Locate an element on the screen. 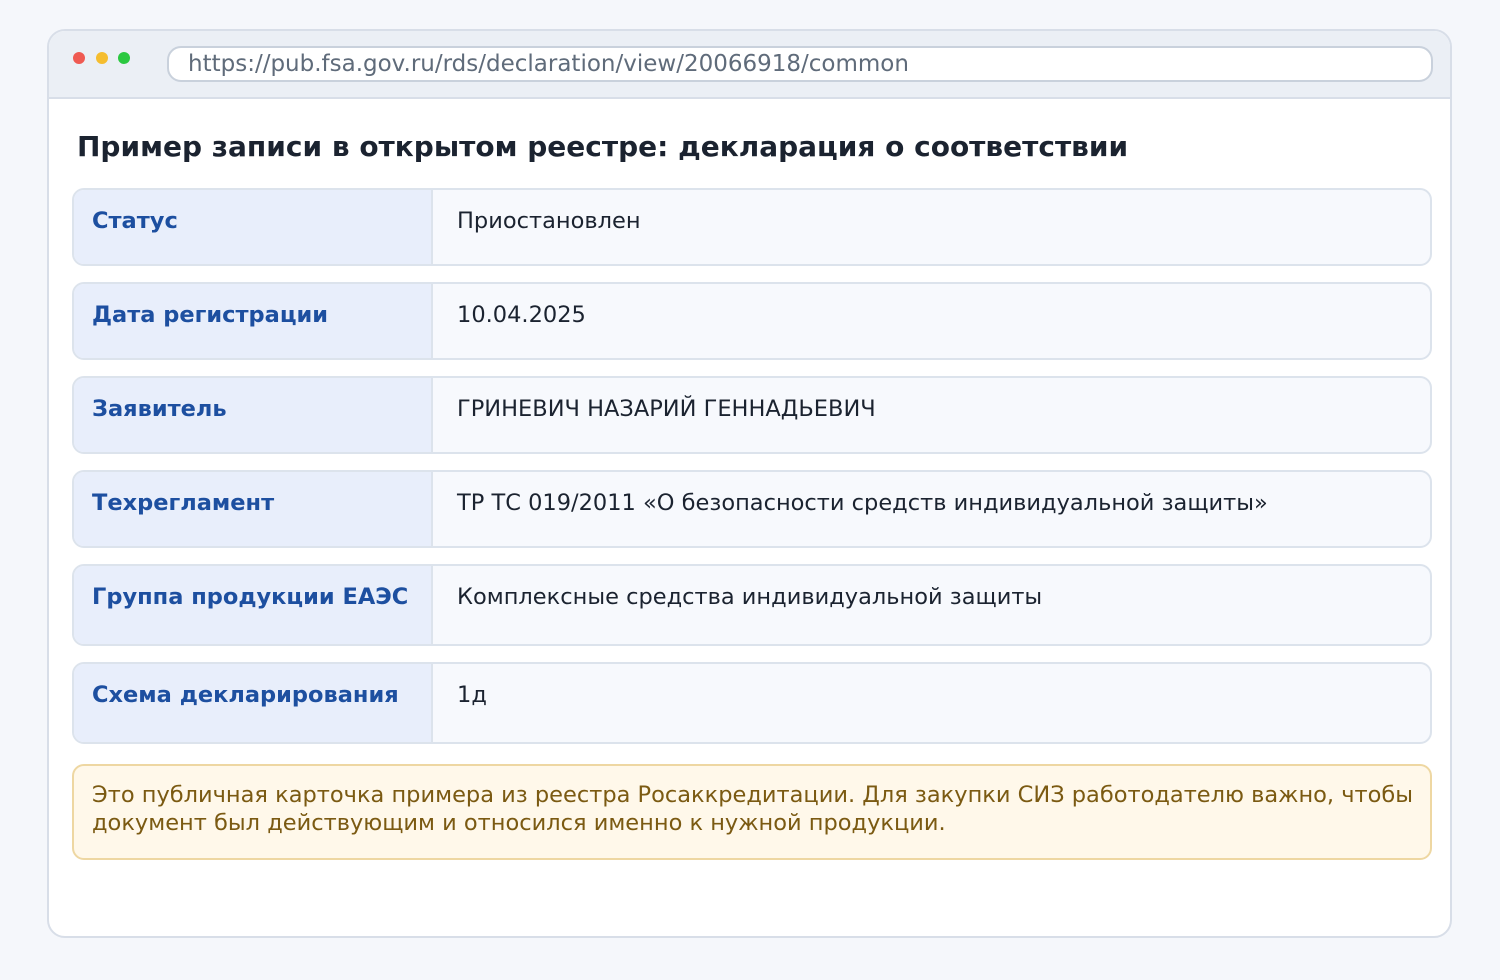 The height and width of the screenshot is (980, 1500). field-row-status: Статус Приостановлен is located at coordinates (752, 227).